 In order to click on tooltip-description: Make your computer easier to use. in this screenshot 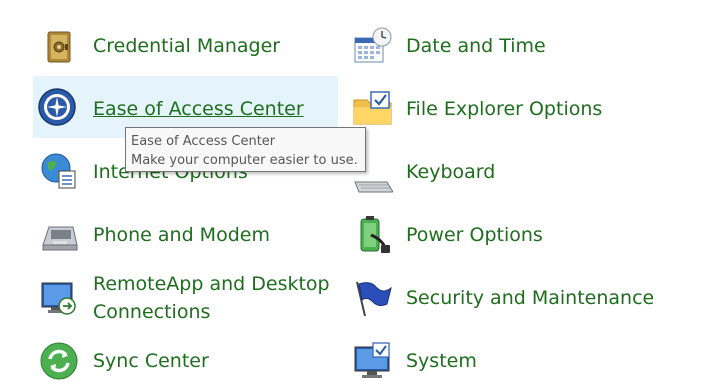, I will do `click(244, 160)`.